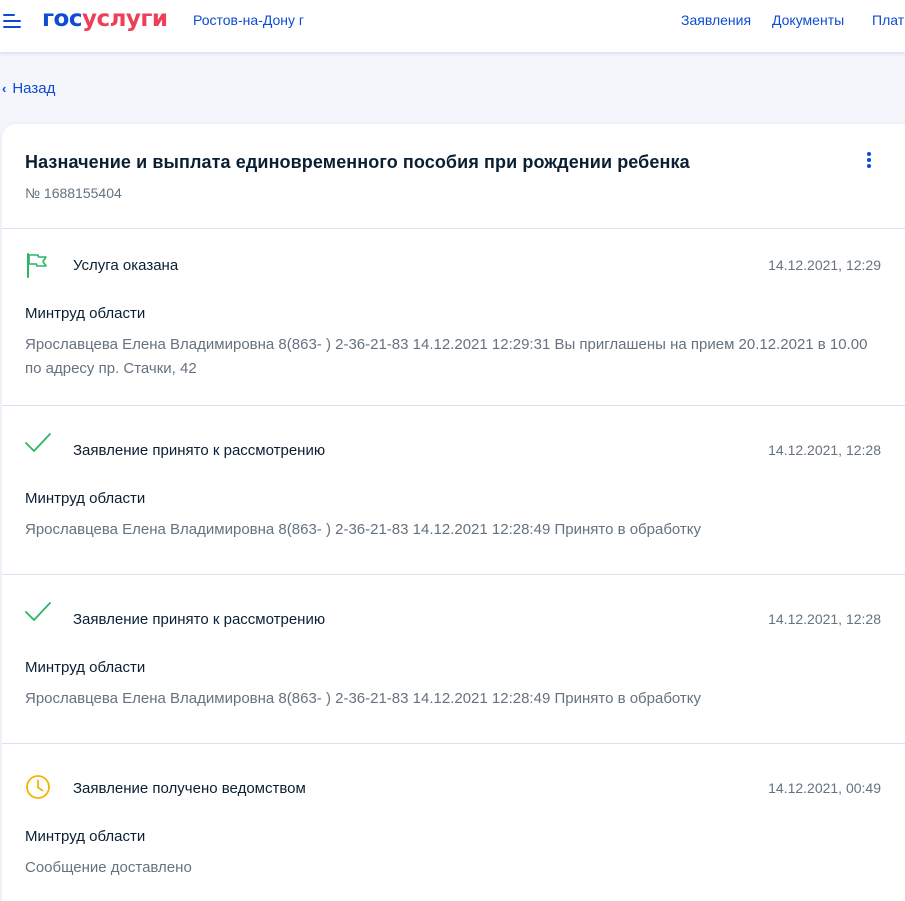  I want to click on back-link: ‹ Назад, so click(28, 88).